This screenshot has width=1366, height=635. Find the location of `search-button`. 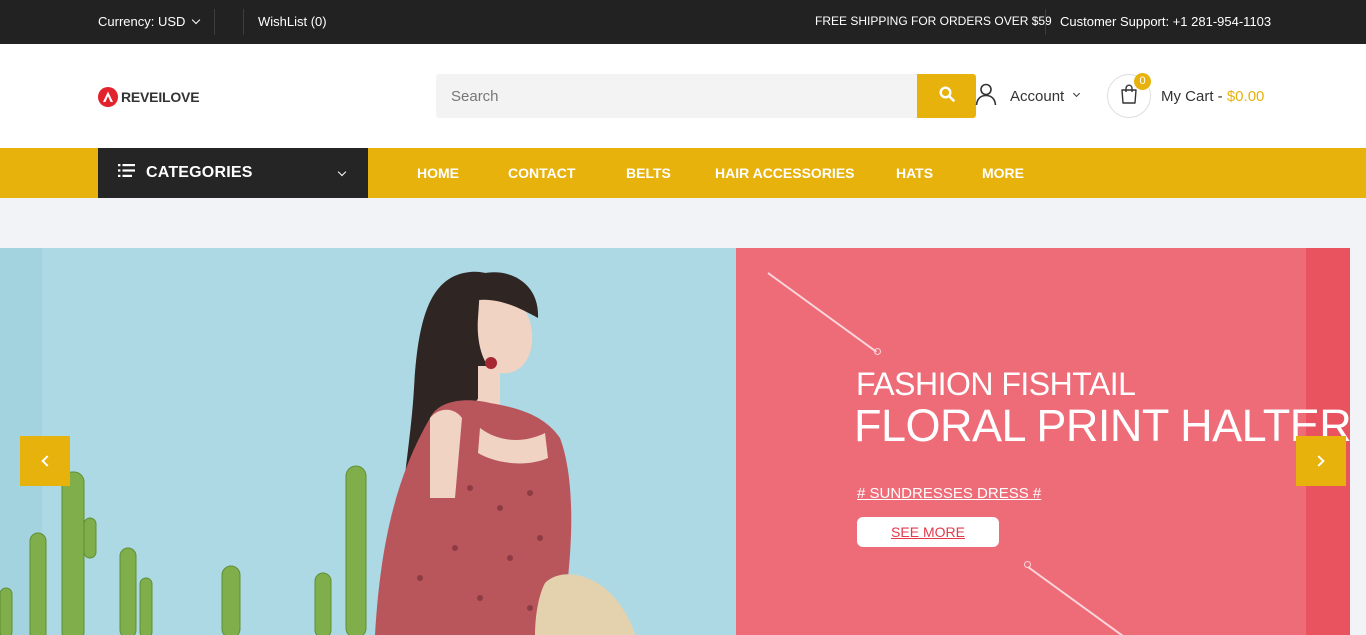

search-button is located at coordinates (946, 96).